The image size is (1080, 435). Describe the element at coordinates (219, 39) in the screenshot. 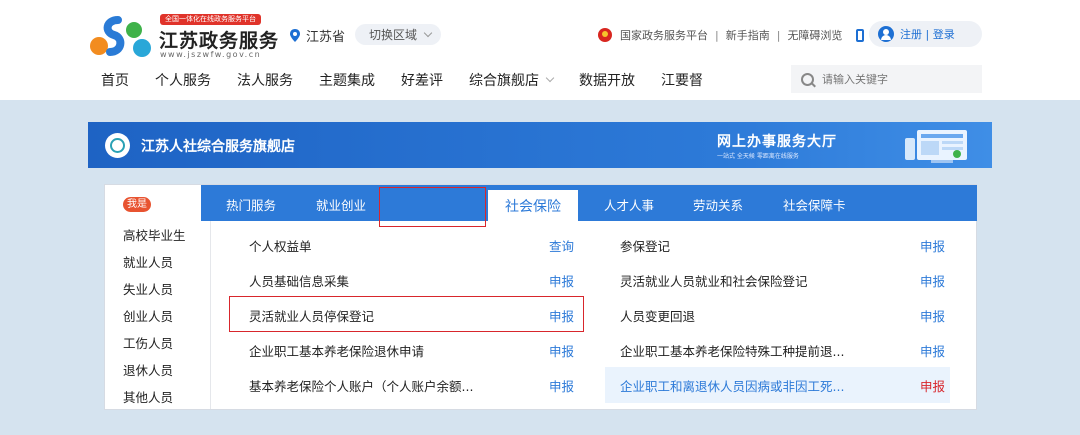

I see `site-title: 江苏政务服务` at that location.